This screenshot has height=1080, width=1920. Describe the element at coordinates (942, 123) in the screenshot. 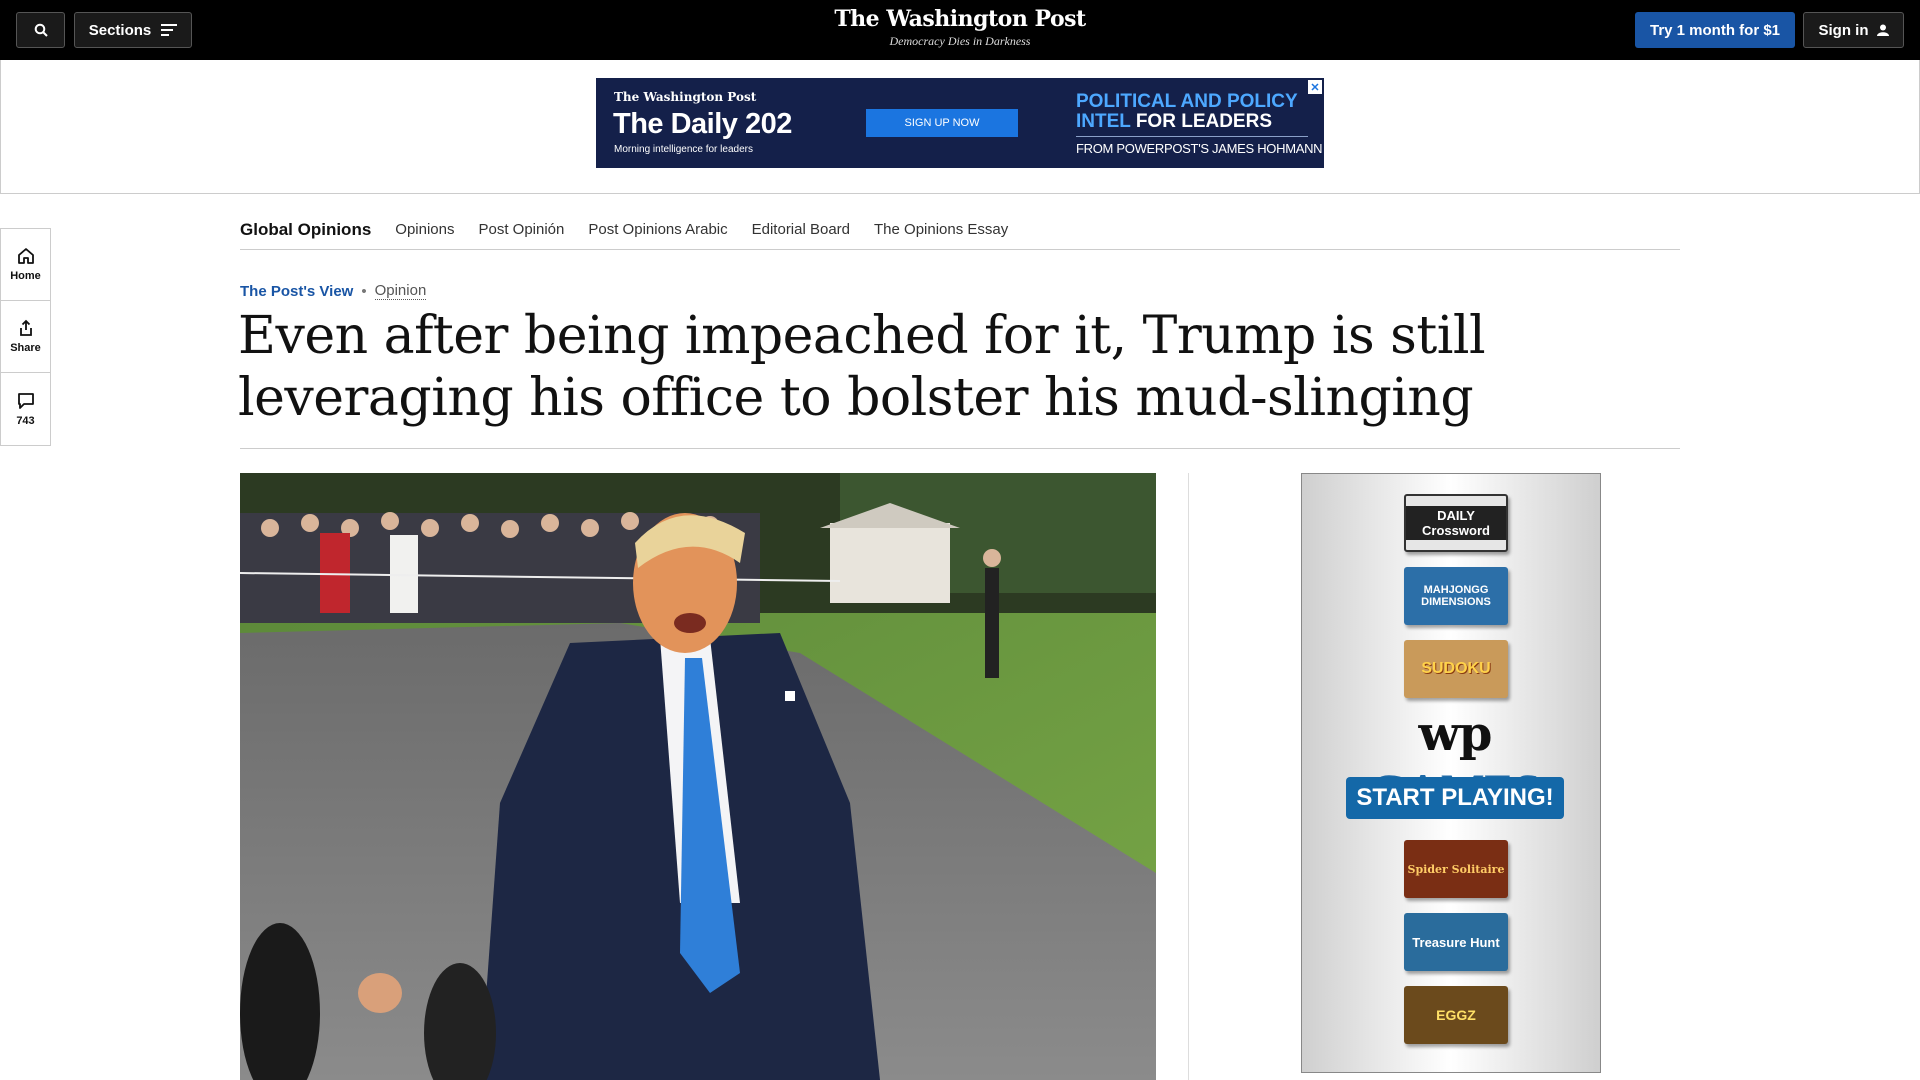

I see `ad-signup-button: SIGN UP NOW` at that location.